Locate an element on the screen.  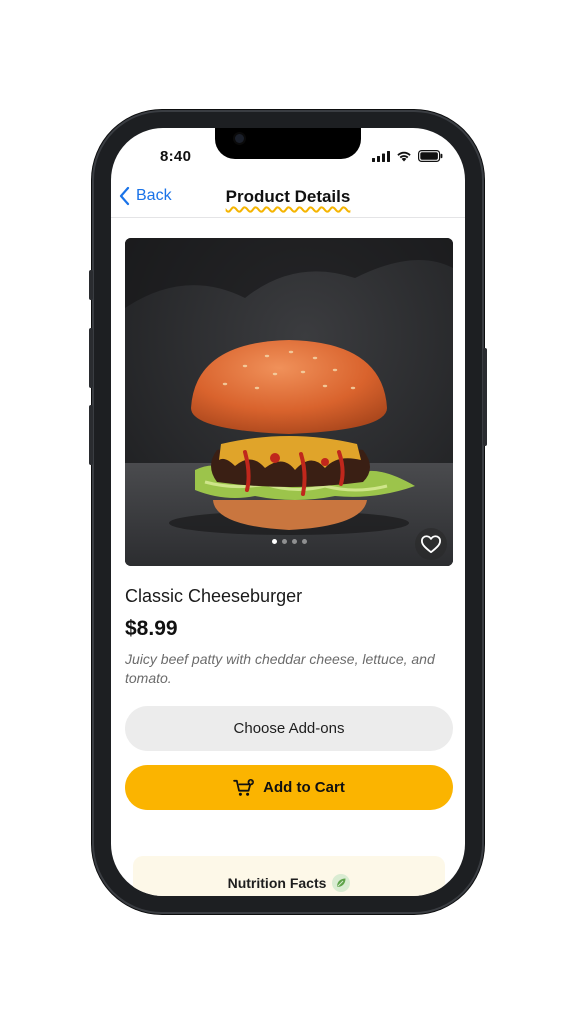
nutrition-facts-header: Nutrition Facts is located at coordinates (289, 883).